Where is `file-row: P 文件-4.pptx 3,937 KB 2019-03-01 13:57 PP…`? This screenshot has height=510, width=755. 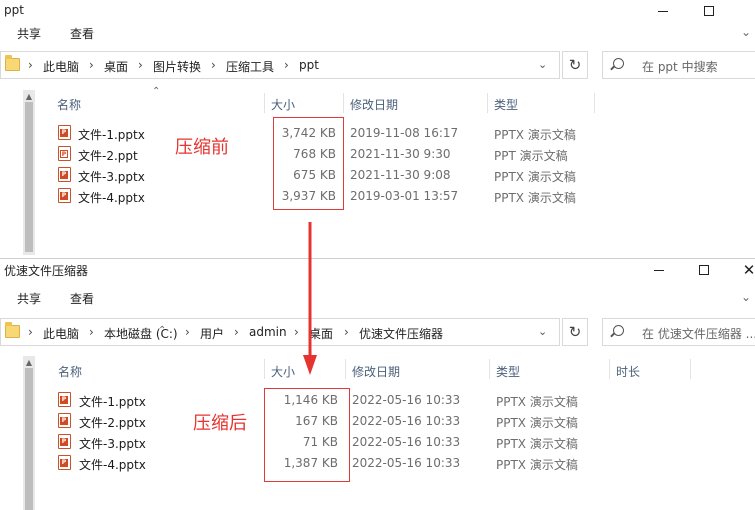
file-row: P 文件-4.pptx 3,937 KB 2019-03-01 13:57 PP… is located at coordinates (377, 196).